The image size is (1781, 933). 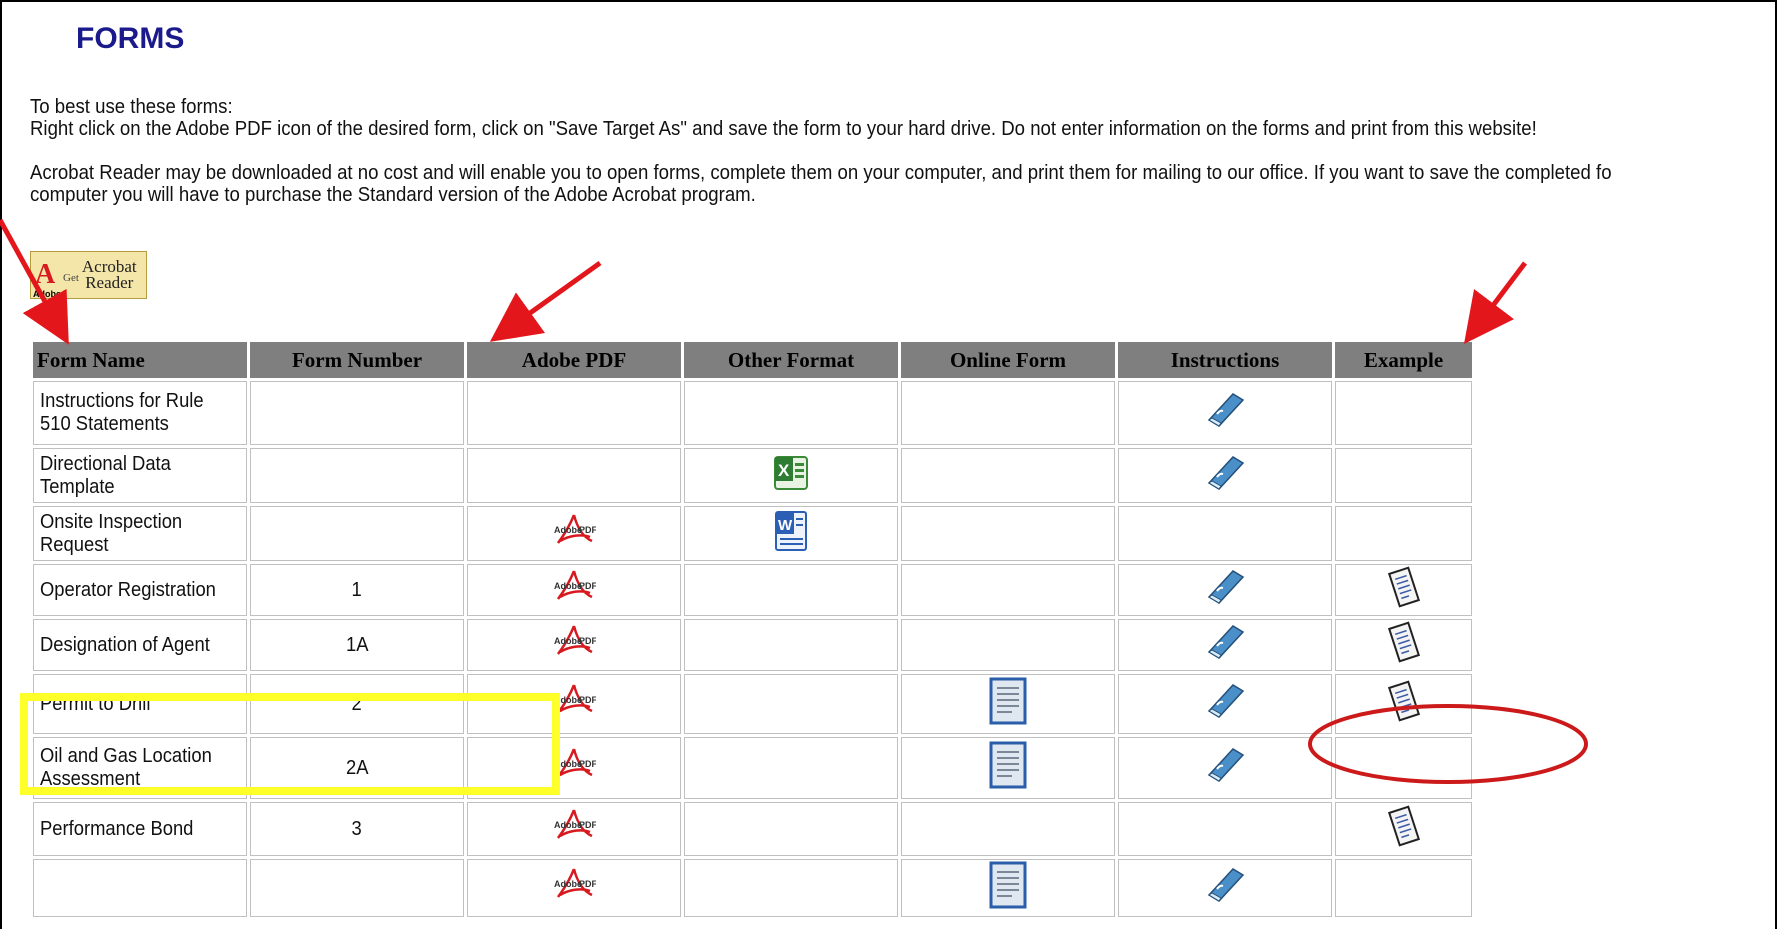 I want to click on cell-form-number: 2A, so click(x=357, y=768).